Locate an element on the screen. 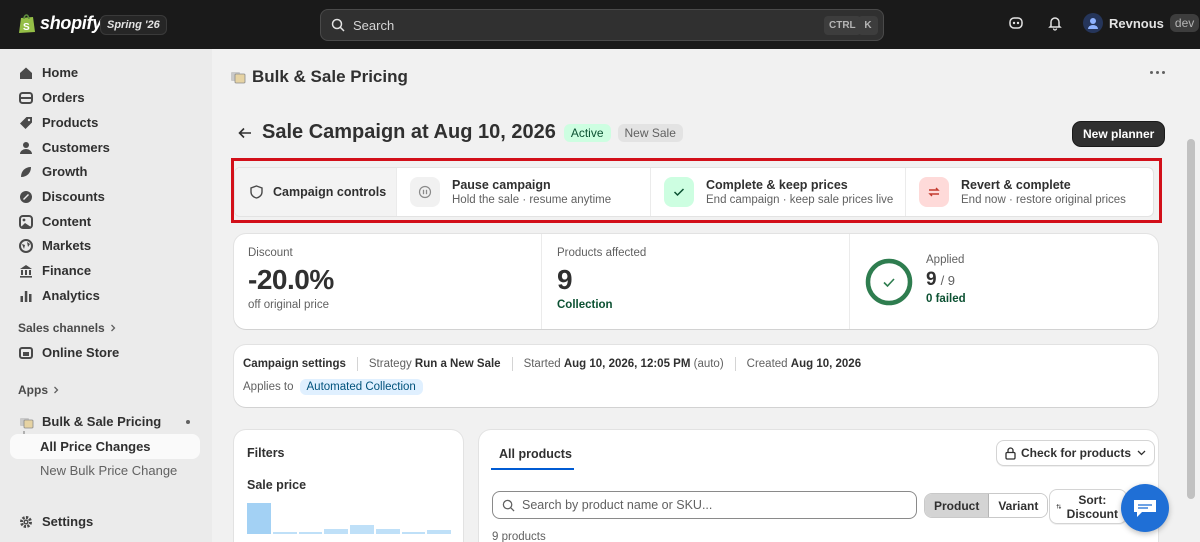 This screenshot has width=1200, height=542. sidebar-item-customers: Customers is located at coordinates (105, 147).